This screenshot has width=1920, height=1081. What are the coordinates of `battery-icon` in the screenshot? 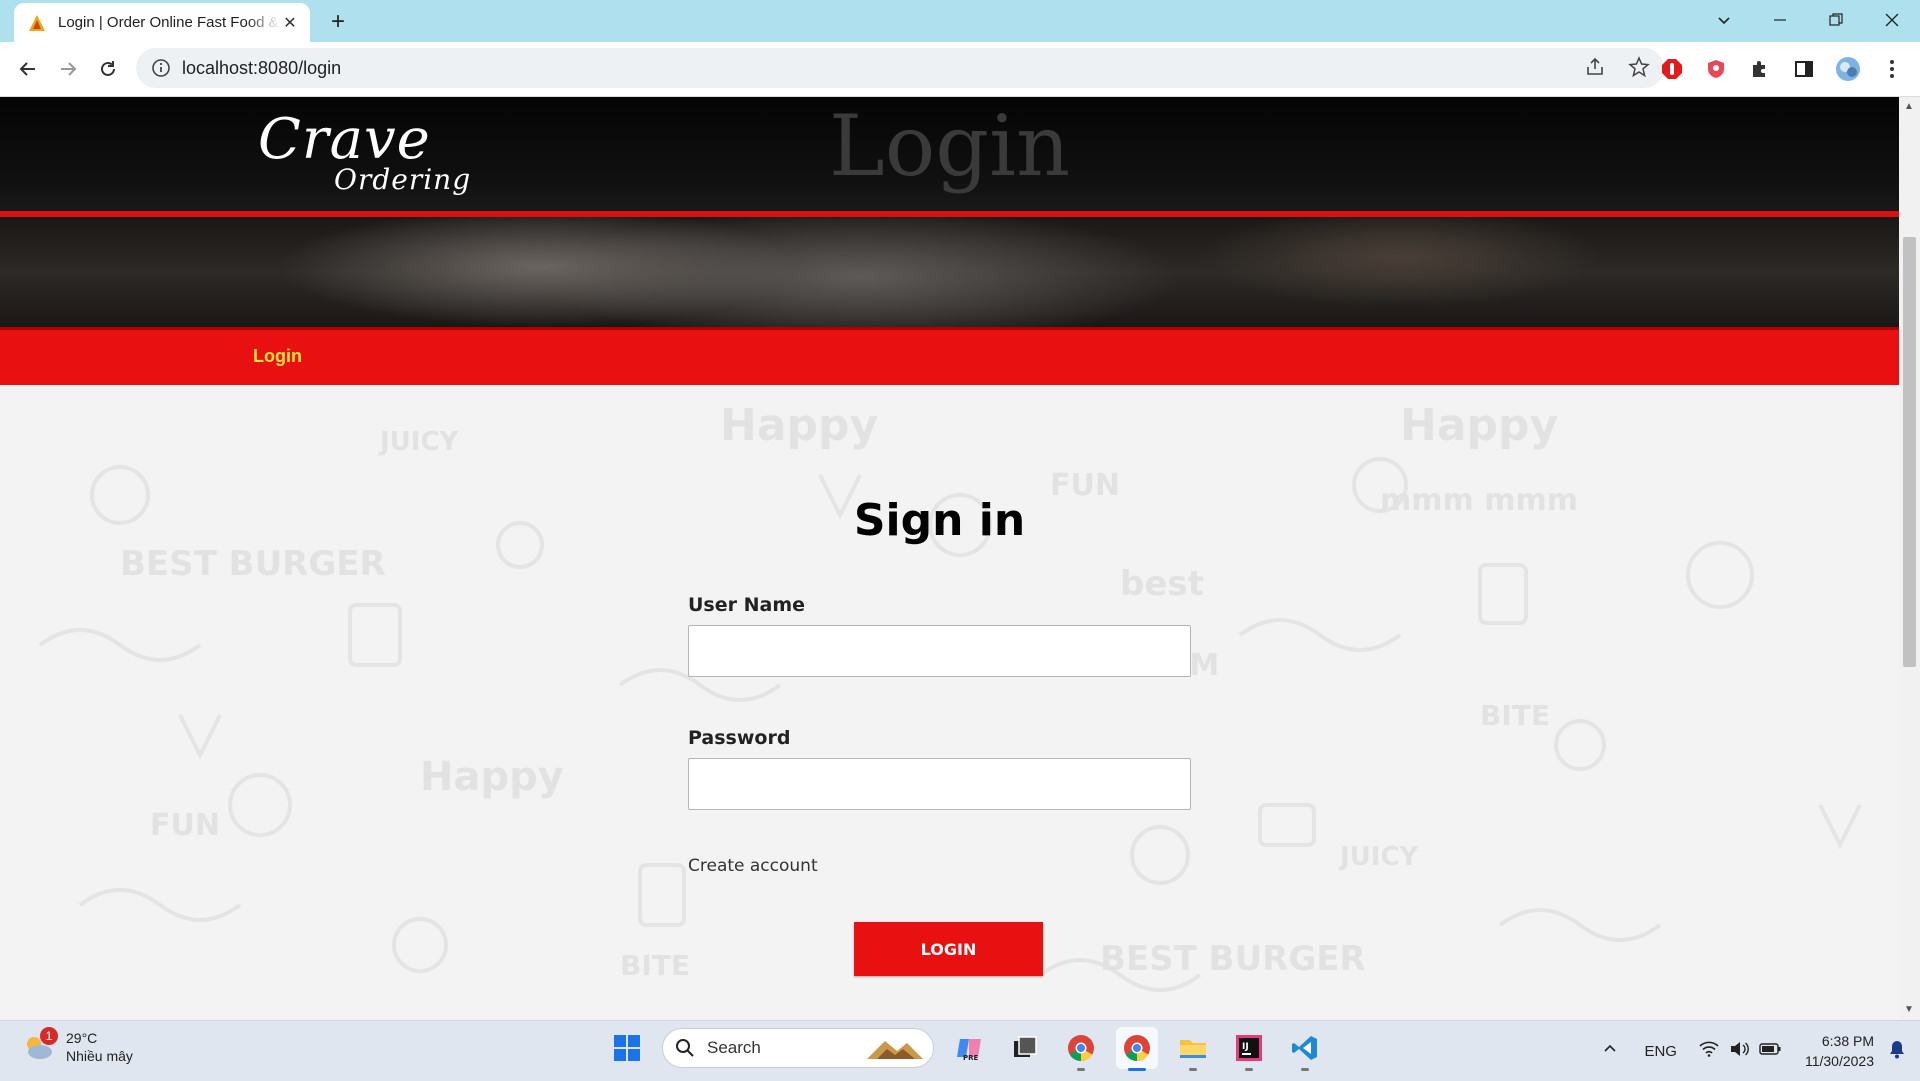 It's located at (1770, 1051).